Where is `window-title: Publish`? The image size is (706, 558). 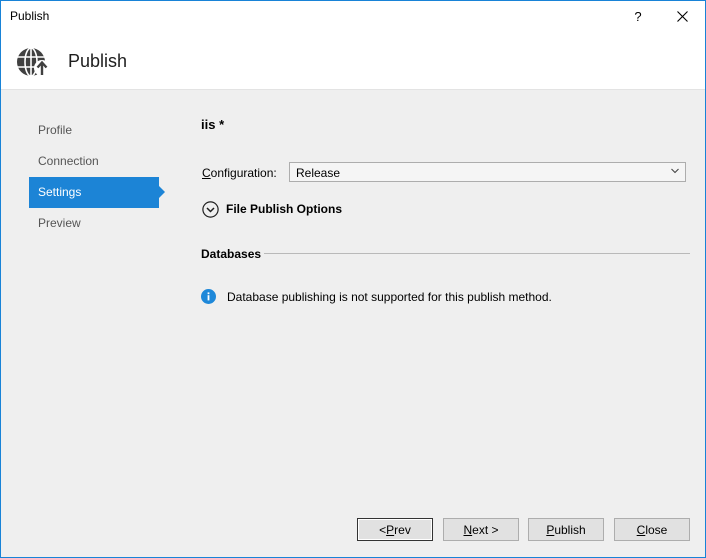
window-title: Publish is located at coordinates (30, 16).